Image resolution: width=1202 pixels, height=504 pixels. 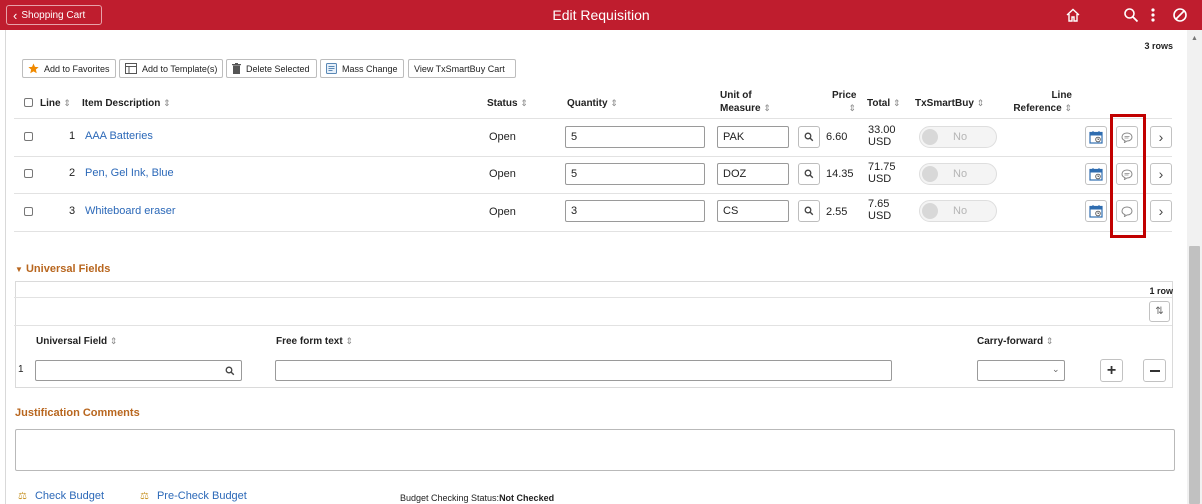 I want to click on add-row-button: +, so click(x=1111, y=370).